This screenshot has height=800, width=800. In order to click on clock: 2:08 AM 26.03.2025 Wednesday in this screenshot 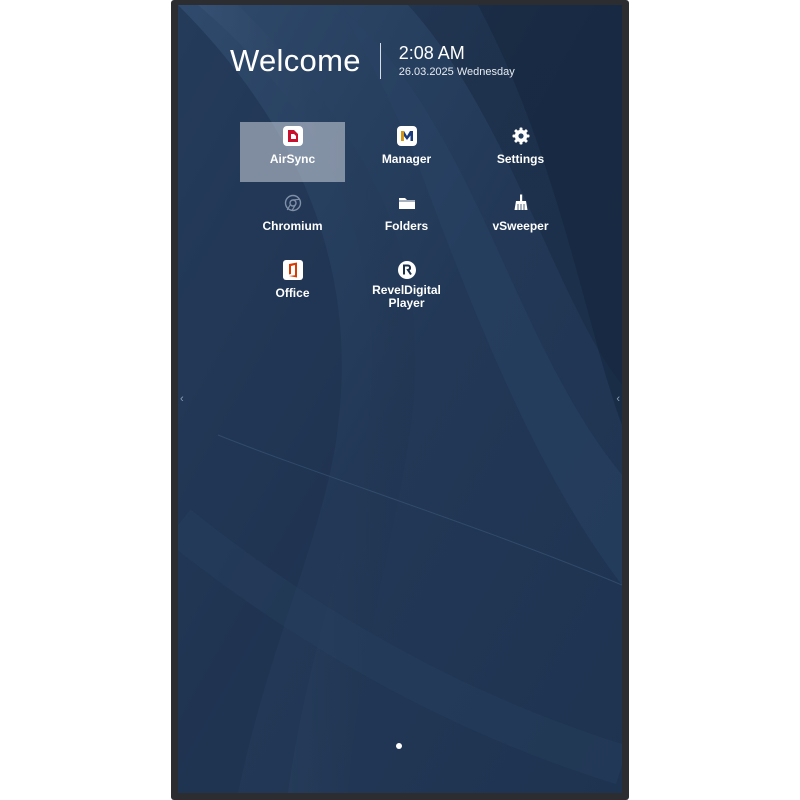, I will do `click(457, 61)`.